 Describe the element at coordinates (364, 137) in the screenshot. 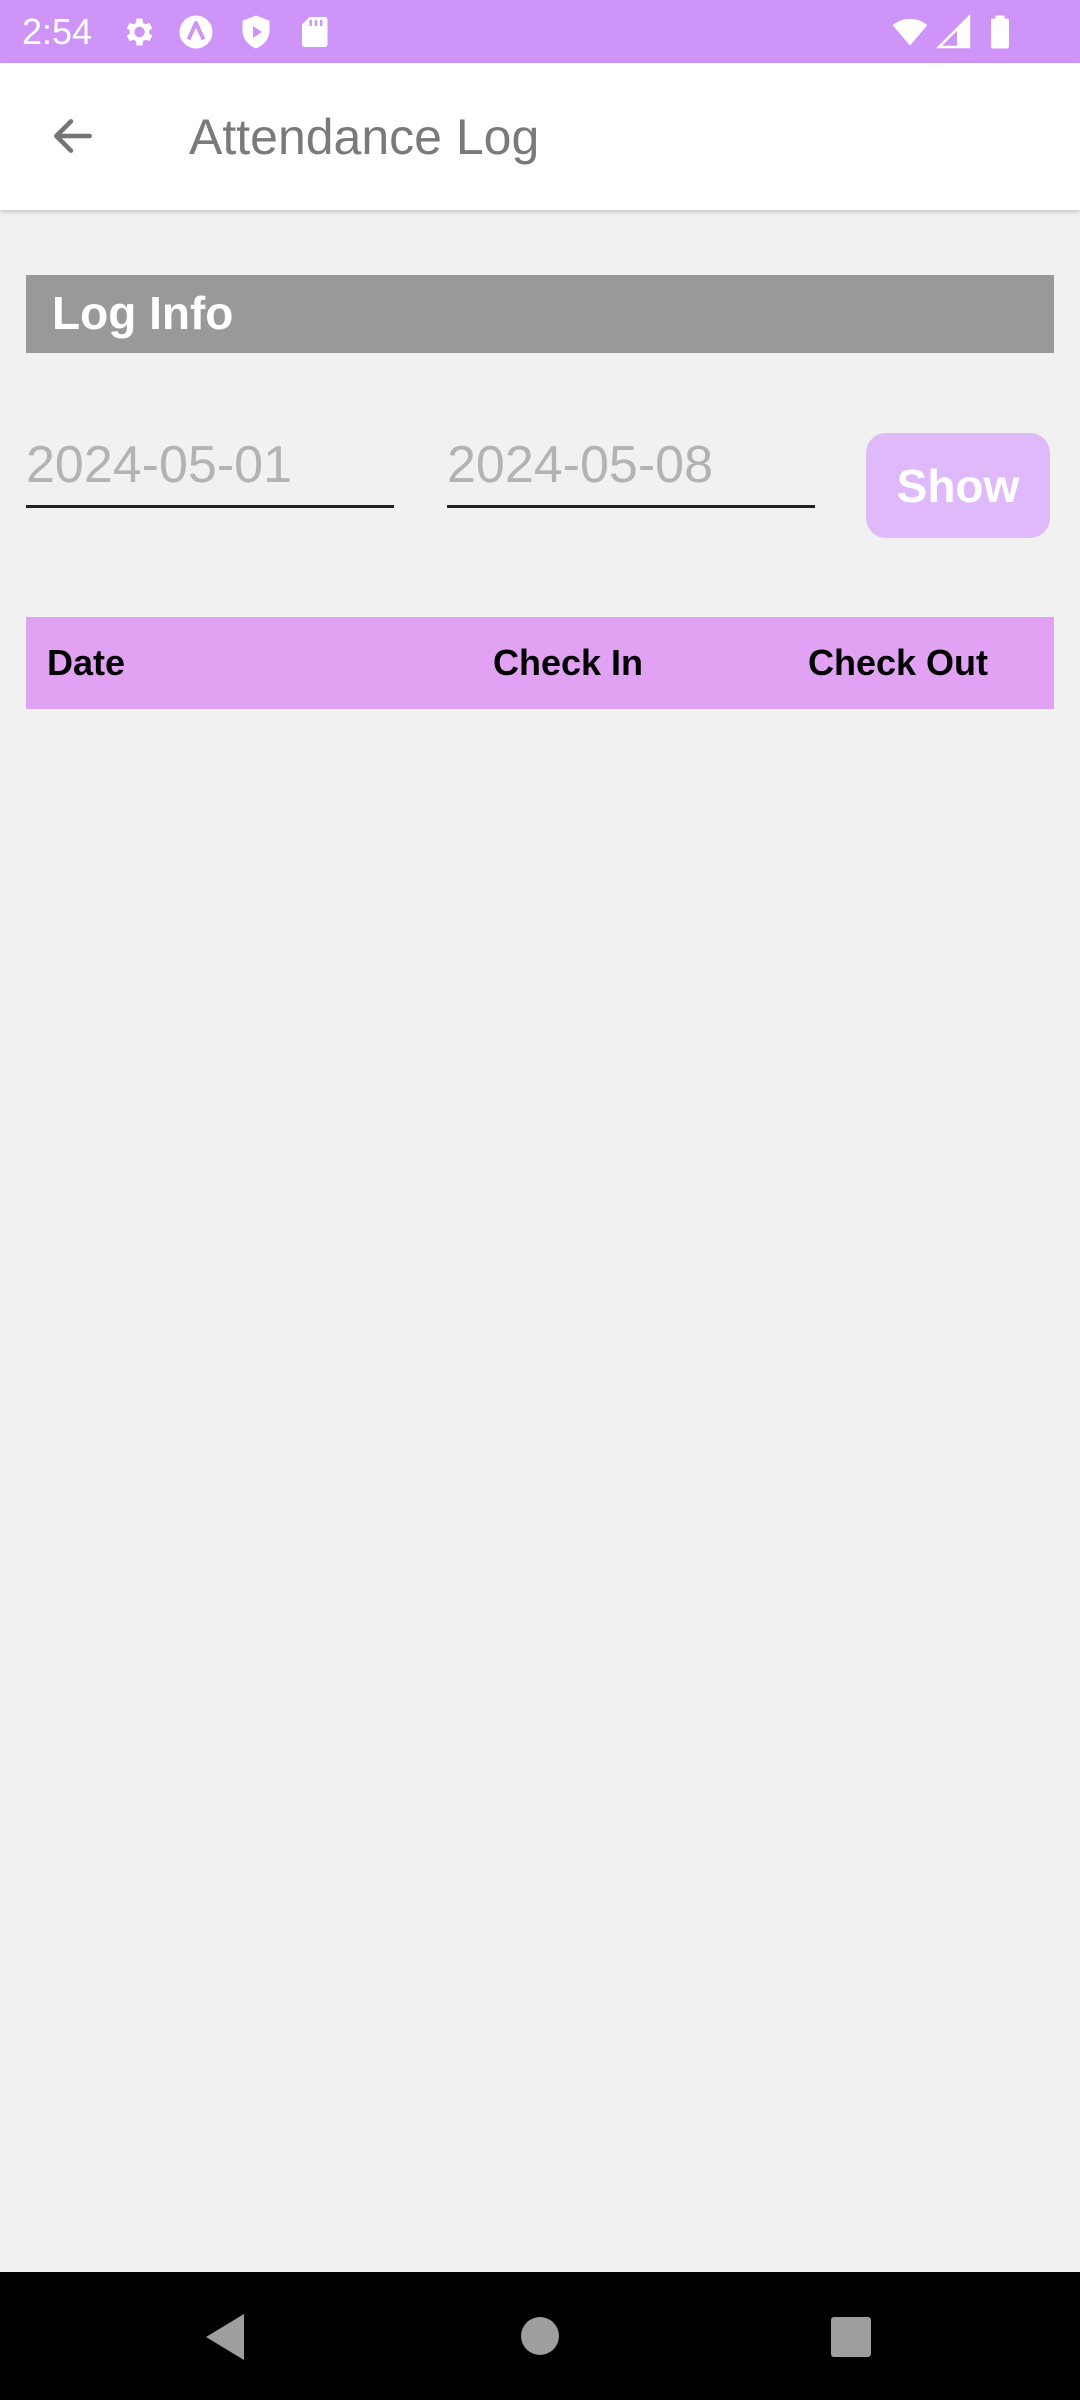

I see `page-title: Attendance Log` at that location.